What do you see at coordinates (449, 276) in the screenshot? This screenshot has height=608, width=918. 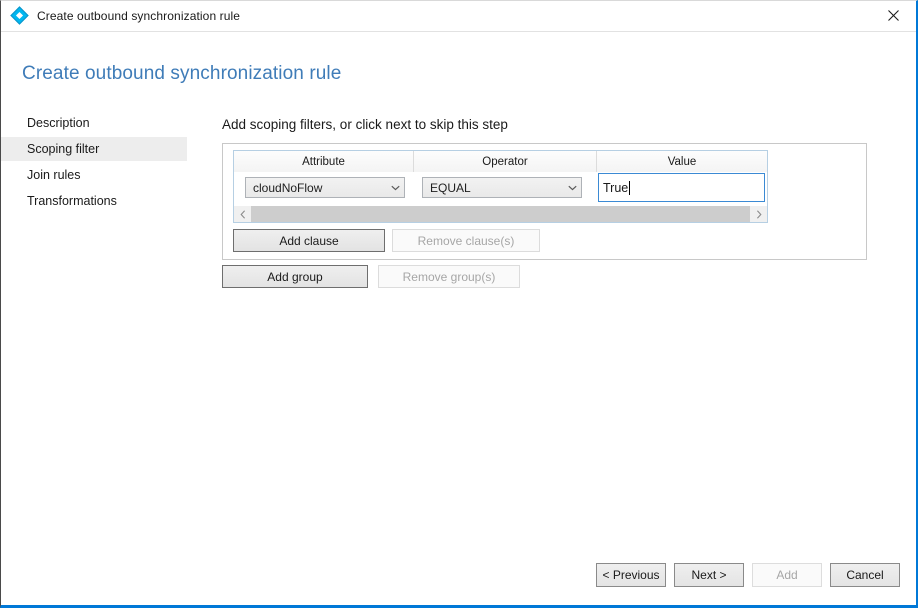 I see `remove-group-button: Remove group(s)` at bounding box center [449, 276].